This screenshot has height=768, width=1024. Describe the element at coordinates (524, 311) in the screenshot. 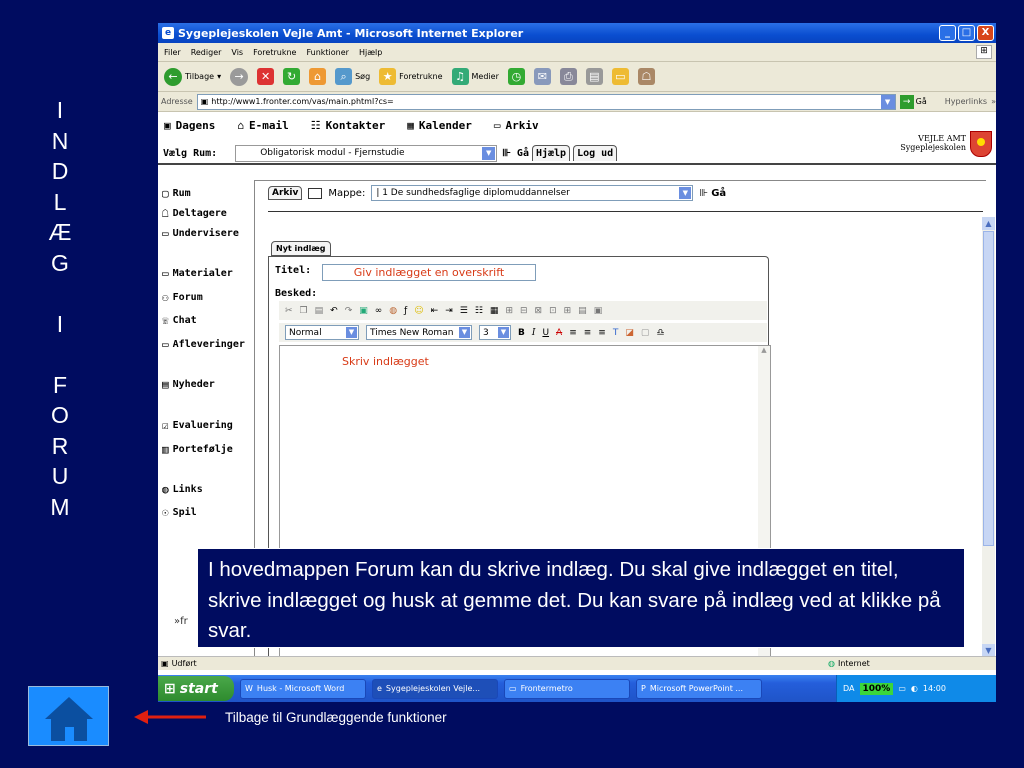

I see `table-insert-col-icon: ⊟` at that location.